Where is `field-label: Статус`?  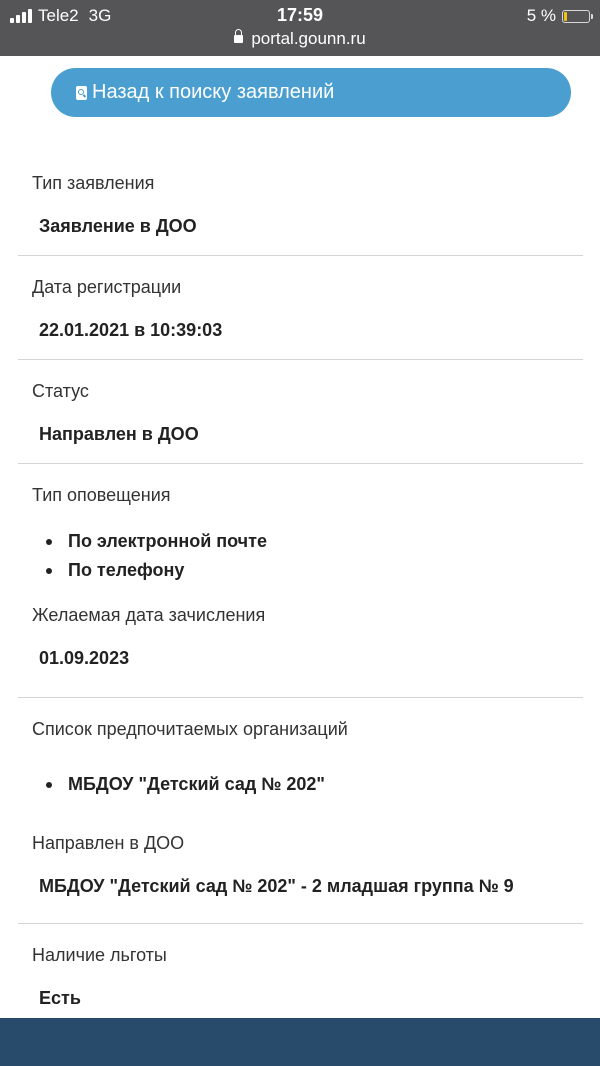 field-label: Статус is located at coordinates (60, 391).